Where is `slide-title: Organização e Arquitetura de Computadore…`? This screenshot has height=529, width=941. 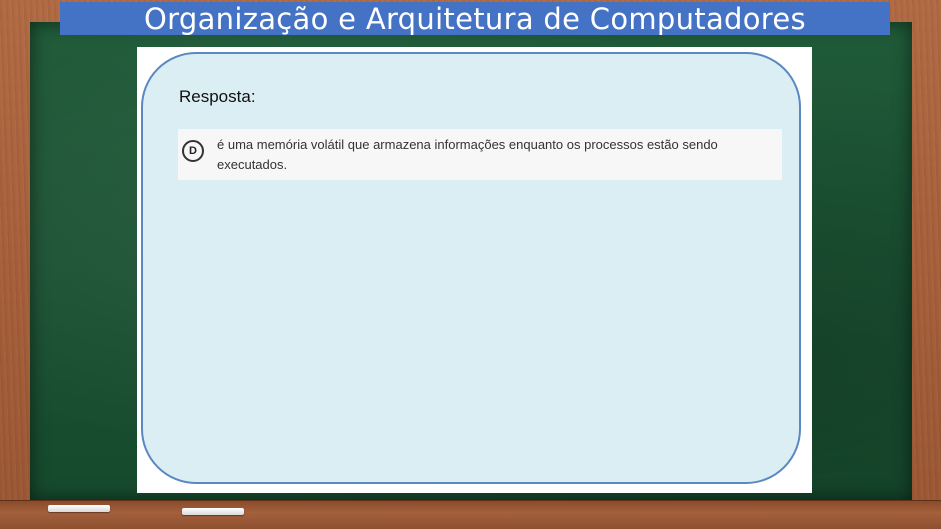 slide-title: Organização e Arquitetura de Computadore… is located at coordinates (475, 18).